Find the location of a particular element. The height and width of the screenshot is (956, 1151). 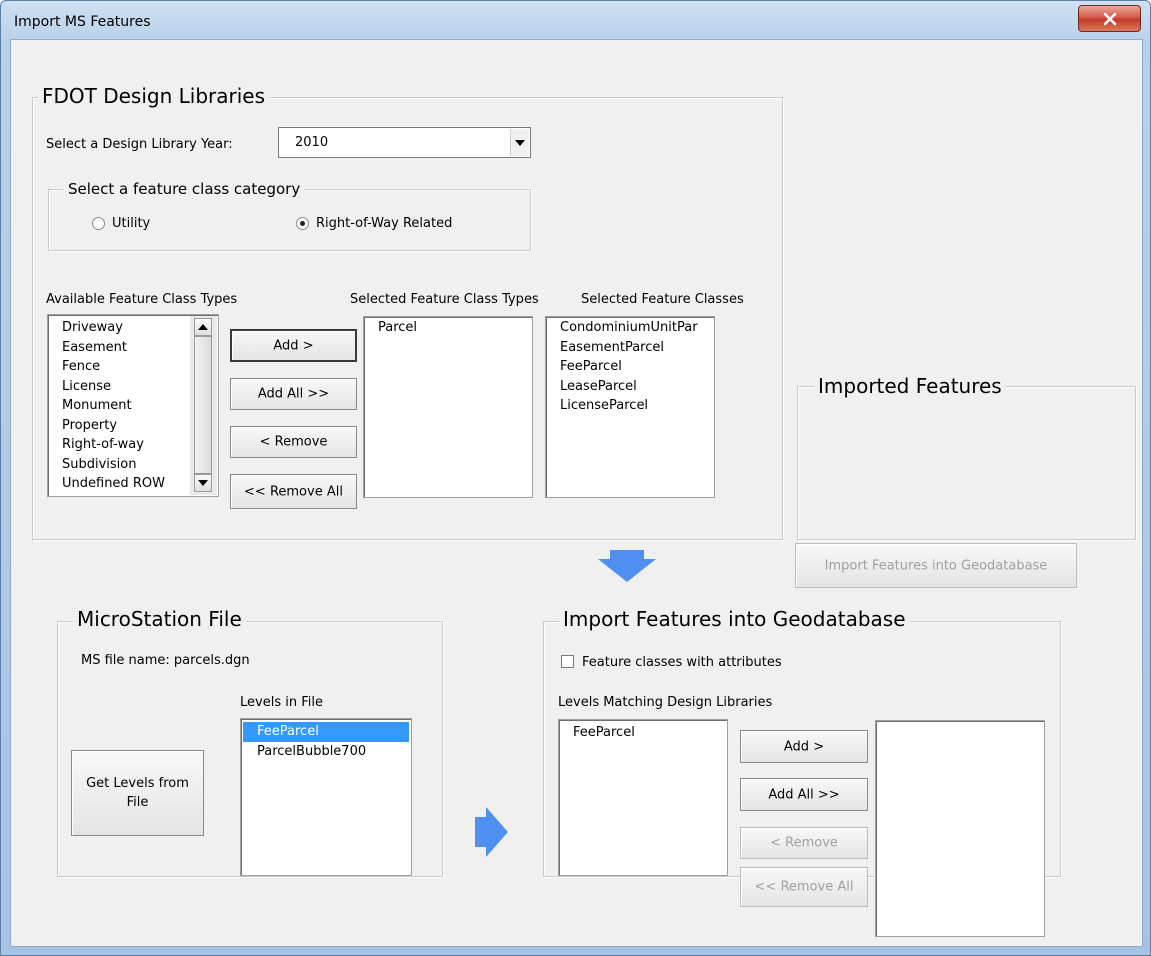

selected-types-list: Parcel is located at coordinates (448, 407).